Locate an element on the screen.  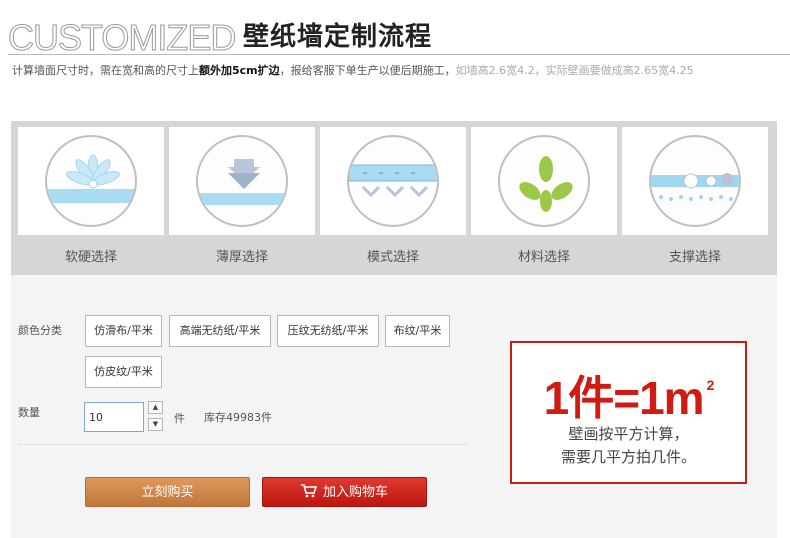
note-part-4: 如墙高2.6宽4.2，实际壁画要做成高2.65宽4.25 is located at coordinates (574, 70).